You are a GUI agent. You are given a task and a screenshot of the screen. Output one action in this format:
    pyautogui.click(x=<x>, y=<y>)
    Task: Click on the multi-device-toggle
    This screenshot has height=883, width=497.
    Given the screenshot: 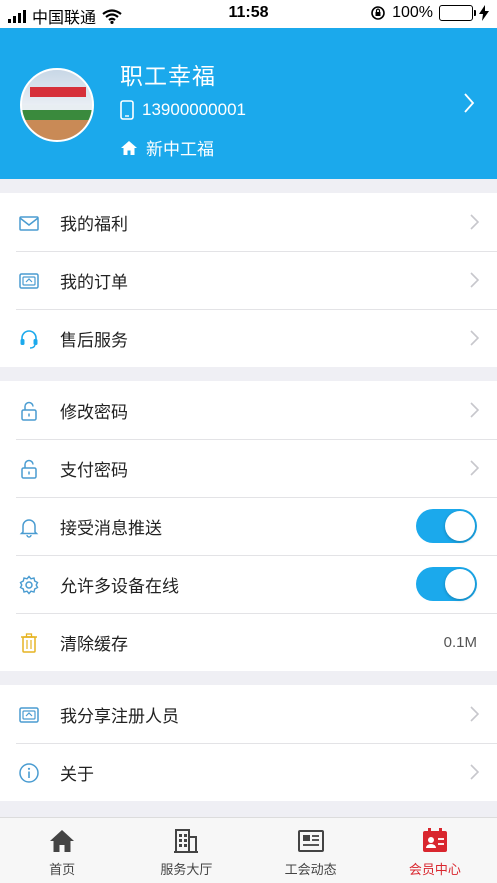 What is the action you would take?
    pyautogui.click(x=446, y=584)
    